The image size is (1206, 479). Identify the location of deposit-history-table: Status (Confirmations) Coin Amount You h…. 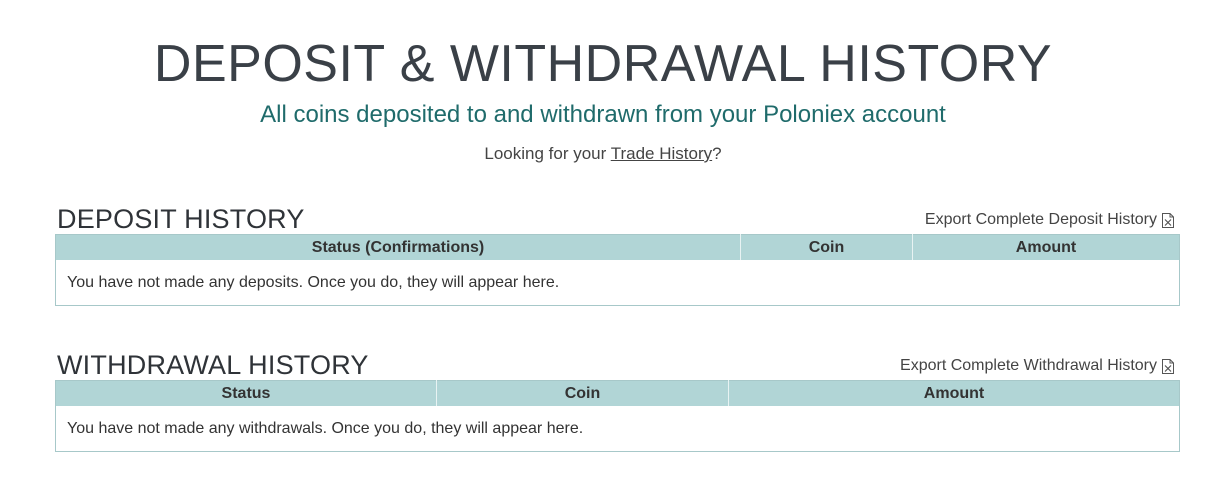
(617, 270).